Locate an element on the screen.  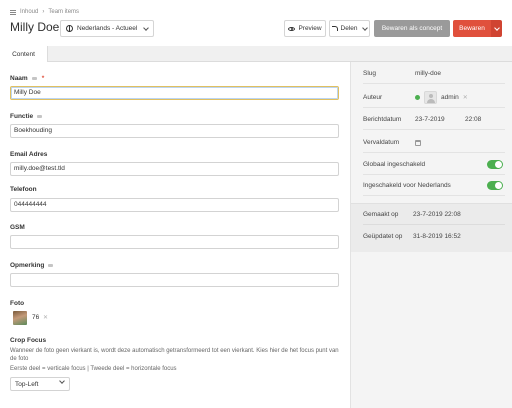
email-label: Email Adres is located at coordinates (29, 154).